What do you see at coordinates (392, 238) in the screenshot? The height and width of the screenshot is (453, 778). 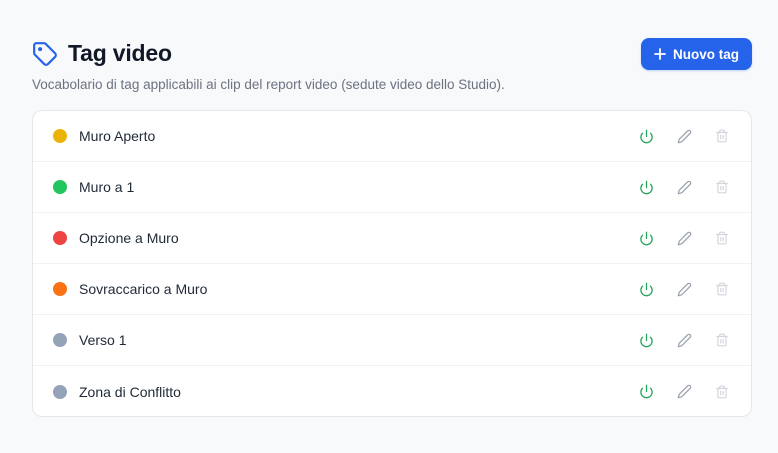 I see `tag-row: Opzione a Muro` at bounding box center [392, 238].